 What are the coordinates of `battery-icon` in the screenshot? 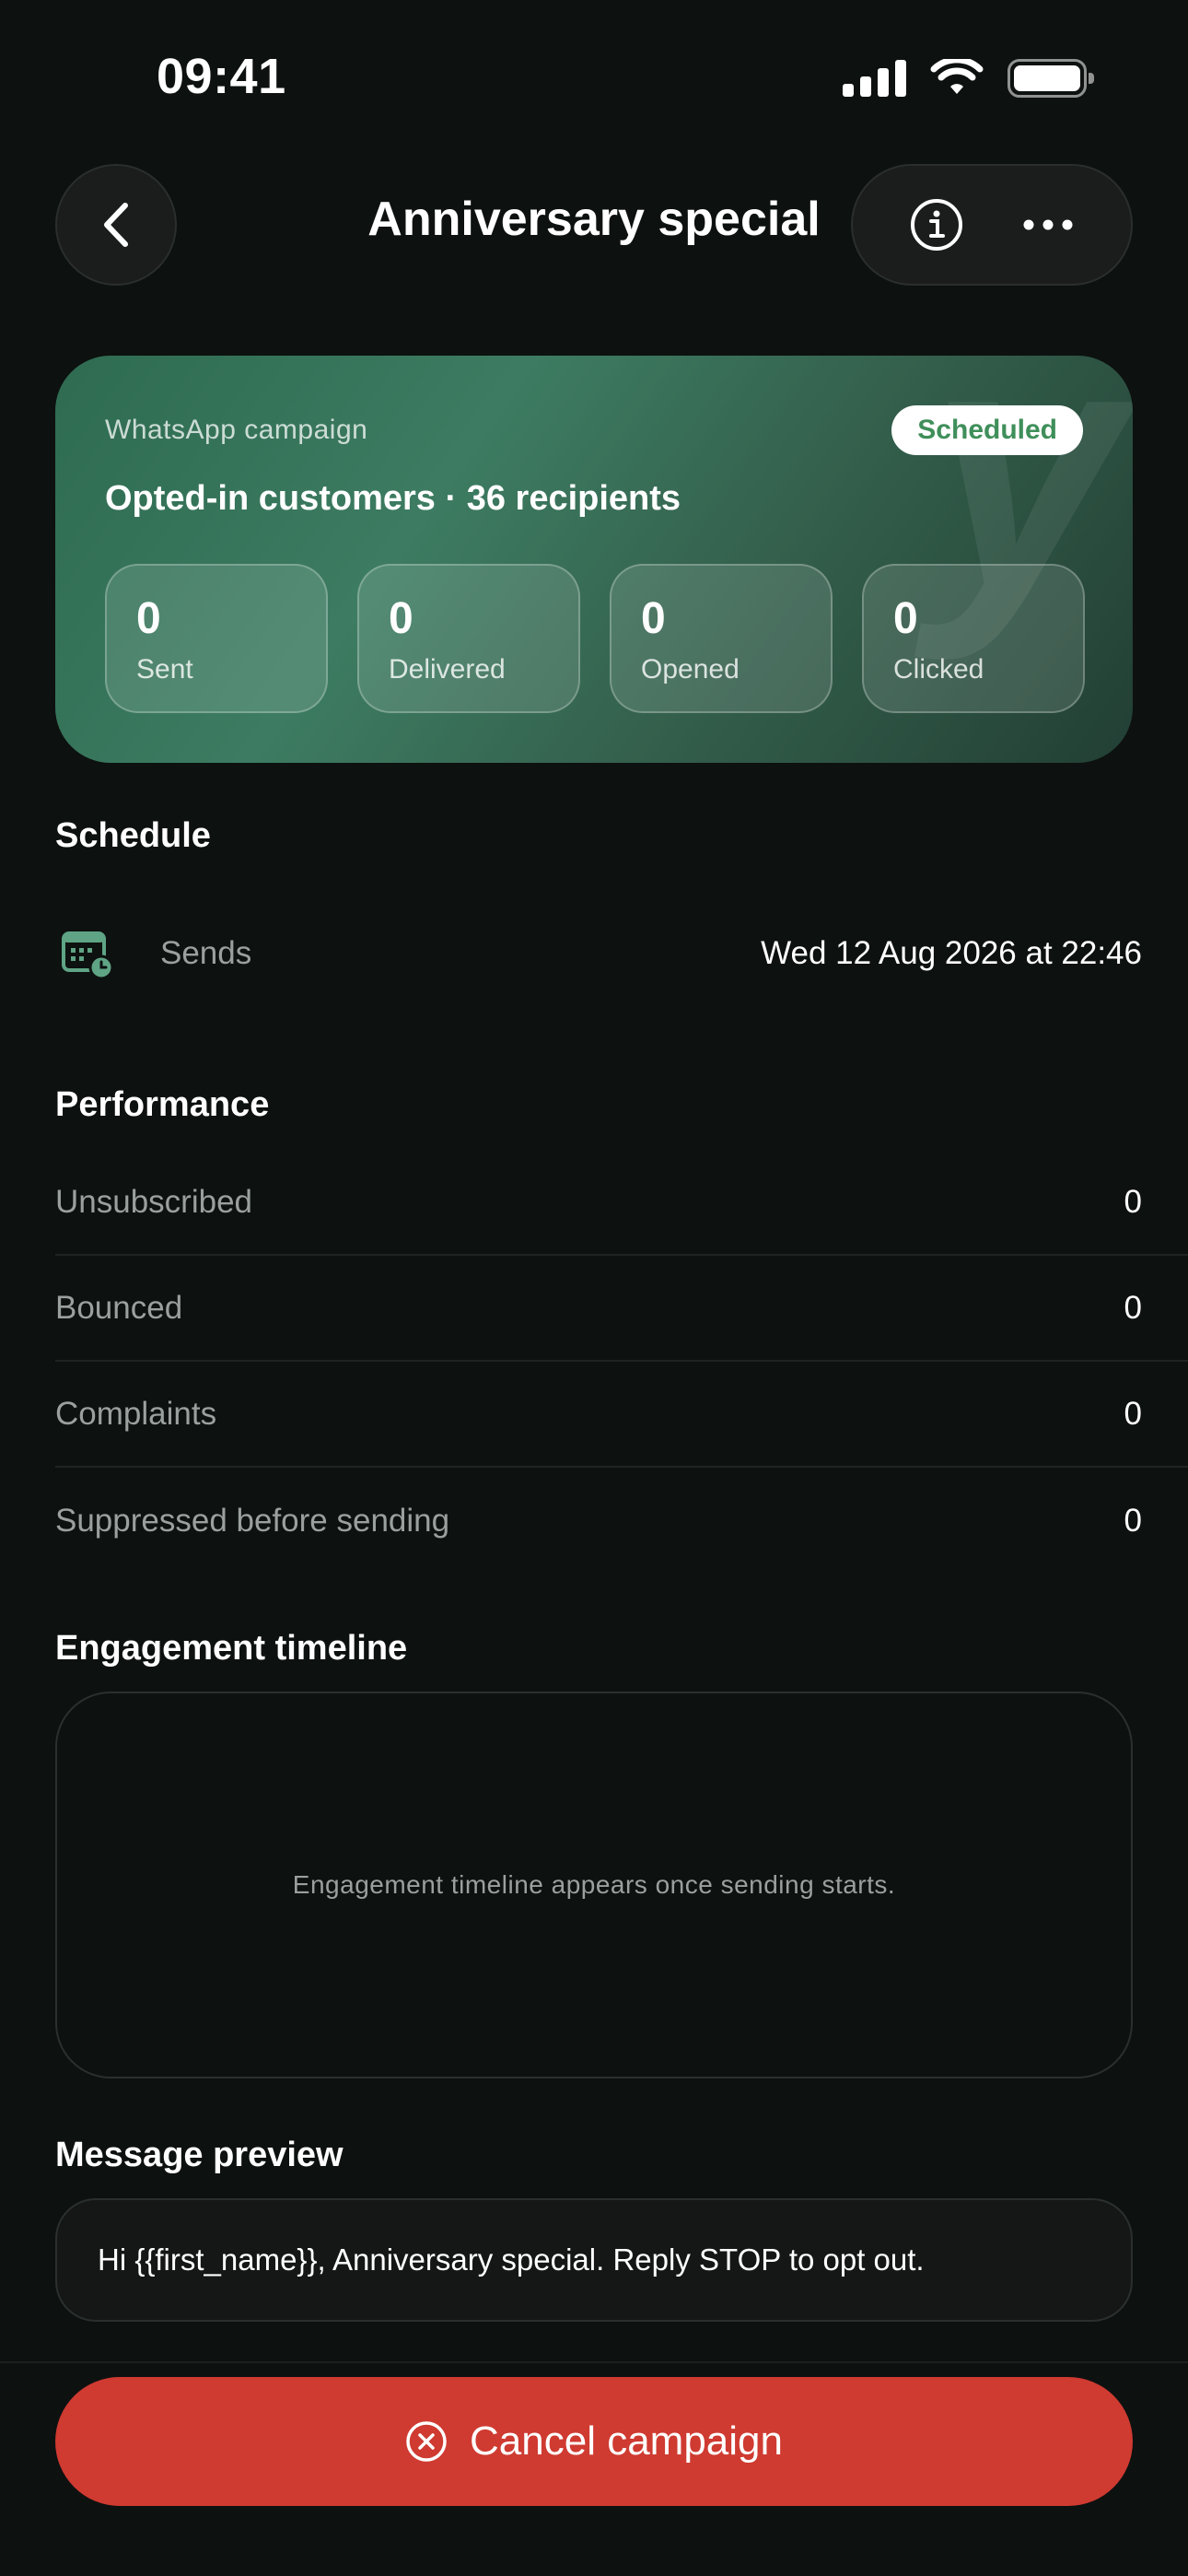 It's located at (1050, 78).